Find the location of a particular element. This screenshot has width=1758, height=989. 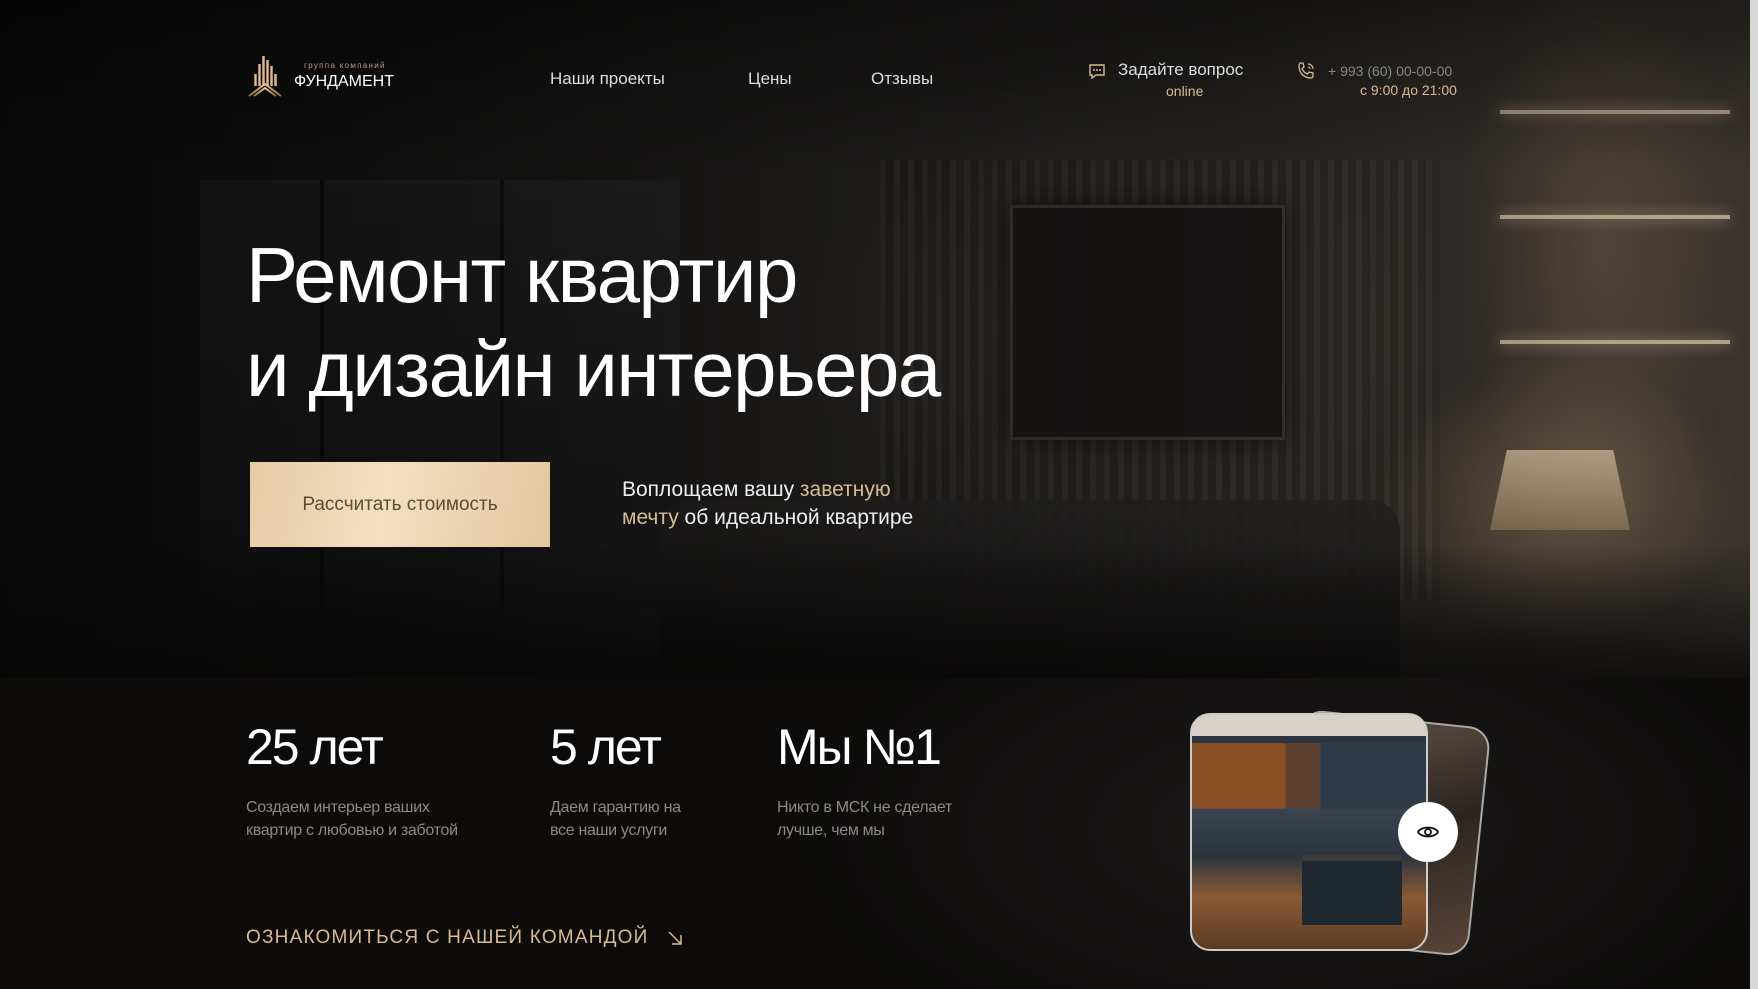

hero-title-line1: Ремонт квартир is located at coordinates (522, 275).